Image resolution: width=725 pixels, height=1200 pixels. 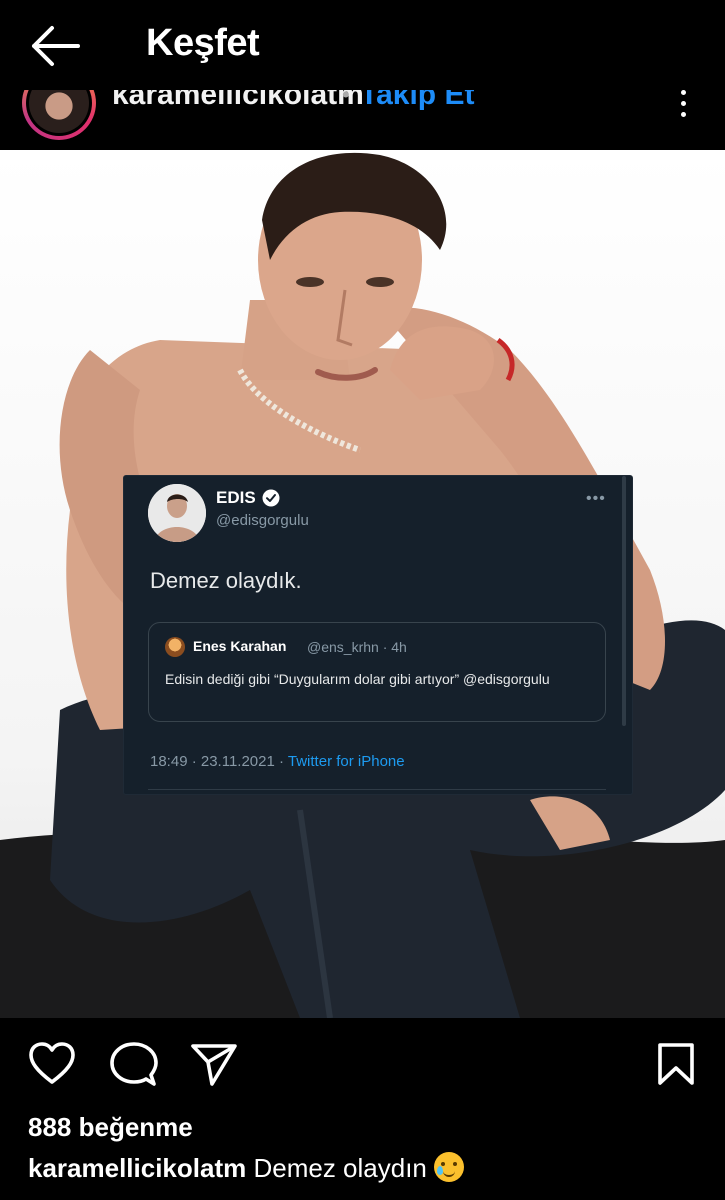 What do you see at coordinates (357, 647) in the screenshot?
I see `quoted-author-meta: @ens_krhn · 4h` at bounding box center [357, 647].